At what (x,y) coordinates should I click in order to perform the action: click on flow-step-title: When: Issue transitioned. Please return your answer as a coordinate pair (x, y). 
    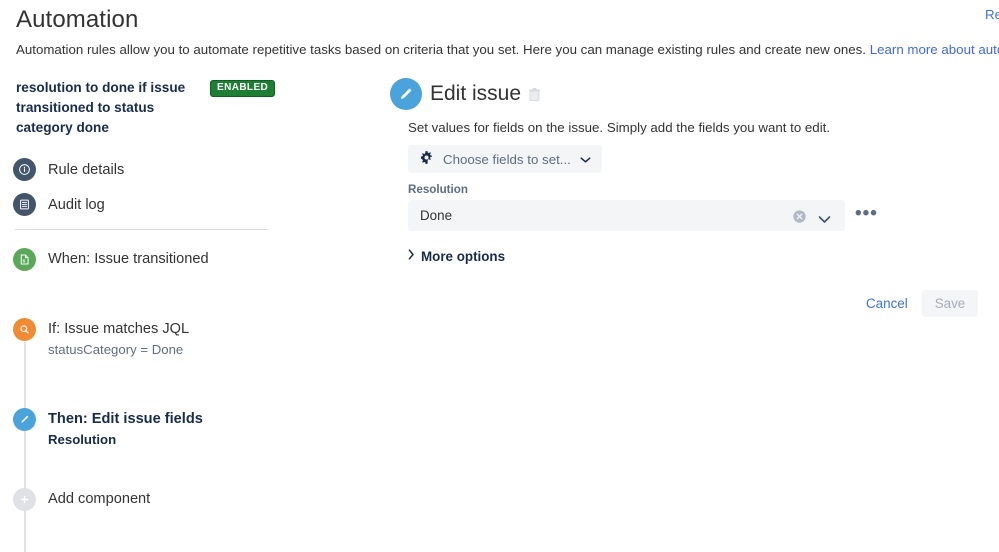
    Looking at the image, I should click on (128, 259).